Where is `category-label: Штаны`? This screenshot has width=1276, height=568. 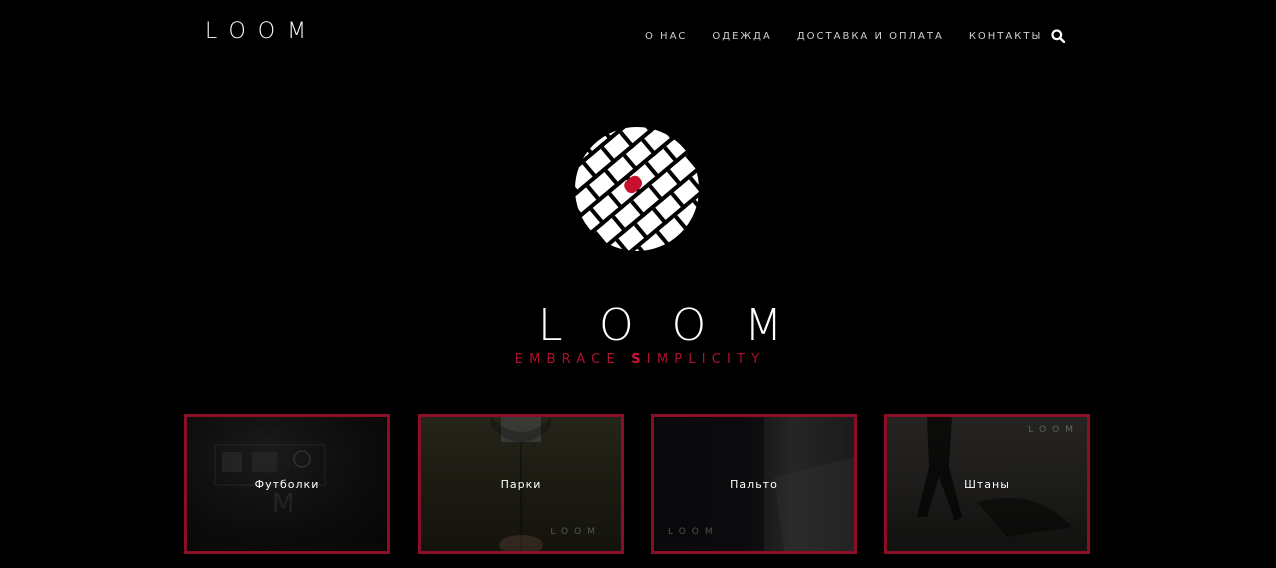 category-label: Штаны is located at coordinates (987, 484).